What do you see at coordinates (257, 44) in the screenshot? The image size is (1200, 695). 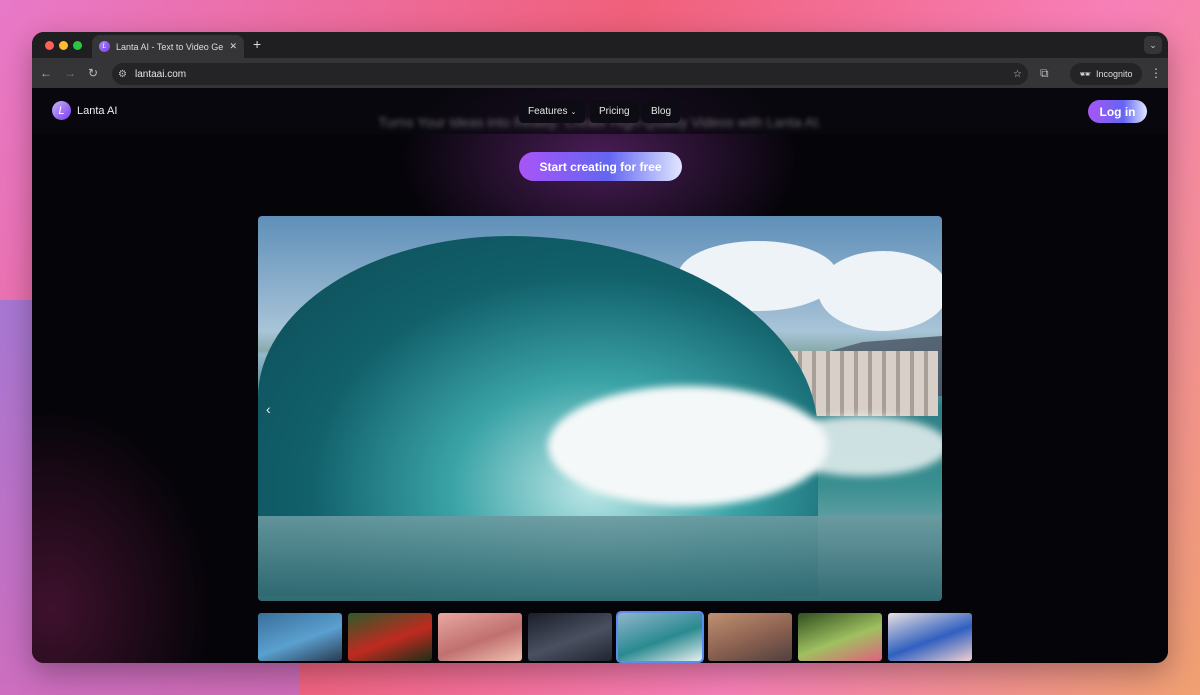 I see `new-tab-icon: +` at bounding box center [257, 44].